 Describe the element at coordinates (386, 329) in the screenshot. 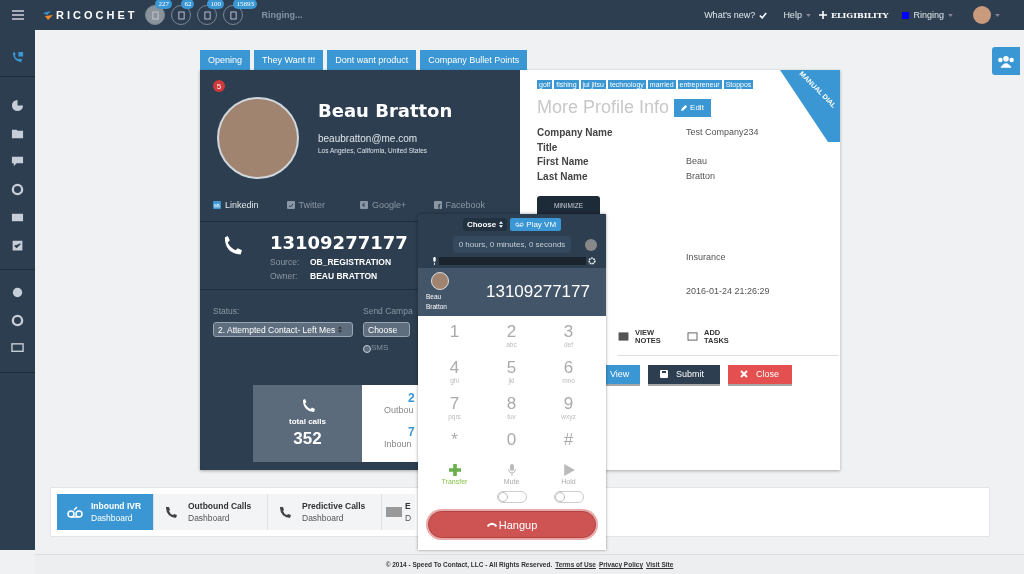

I see `campaign-select: Choose` at that location.